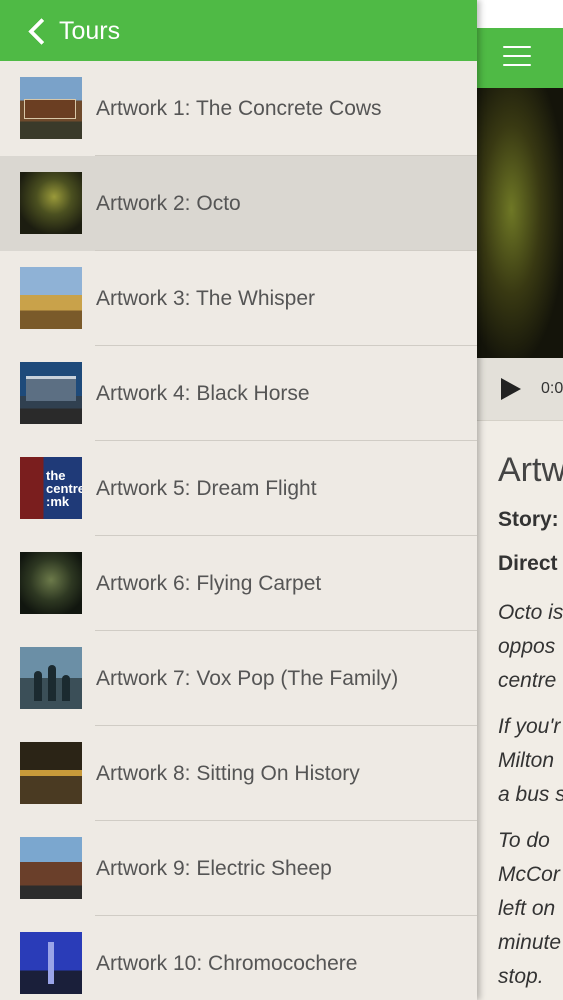 This screenshot has width=563, height=1000. What do you see at coordinates (90, 30) in the screenshot?
I see `back-label: Tours` at bounding box center [90, 30].